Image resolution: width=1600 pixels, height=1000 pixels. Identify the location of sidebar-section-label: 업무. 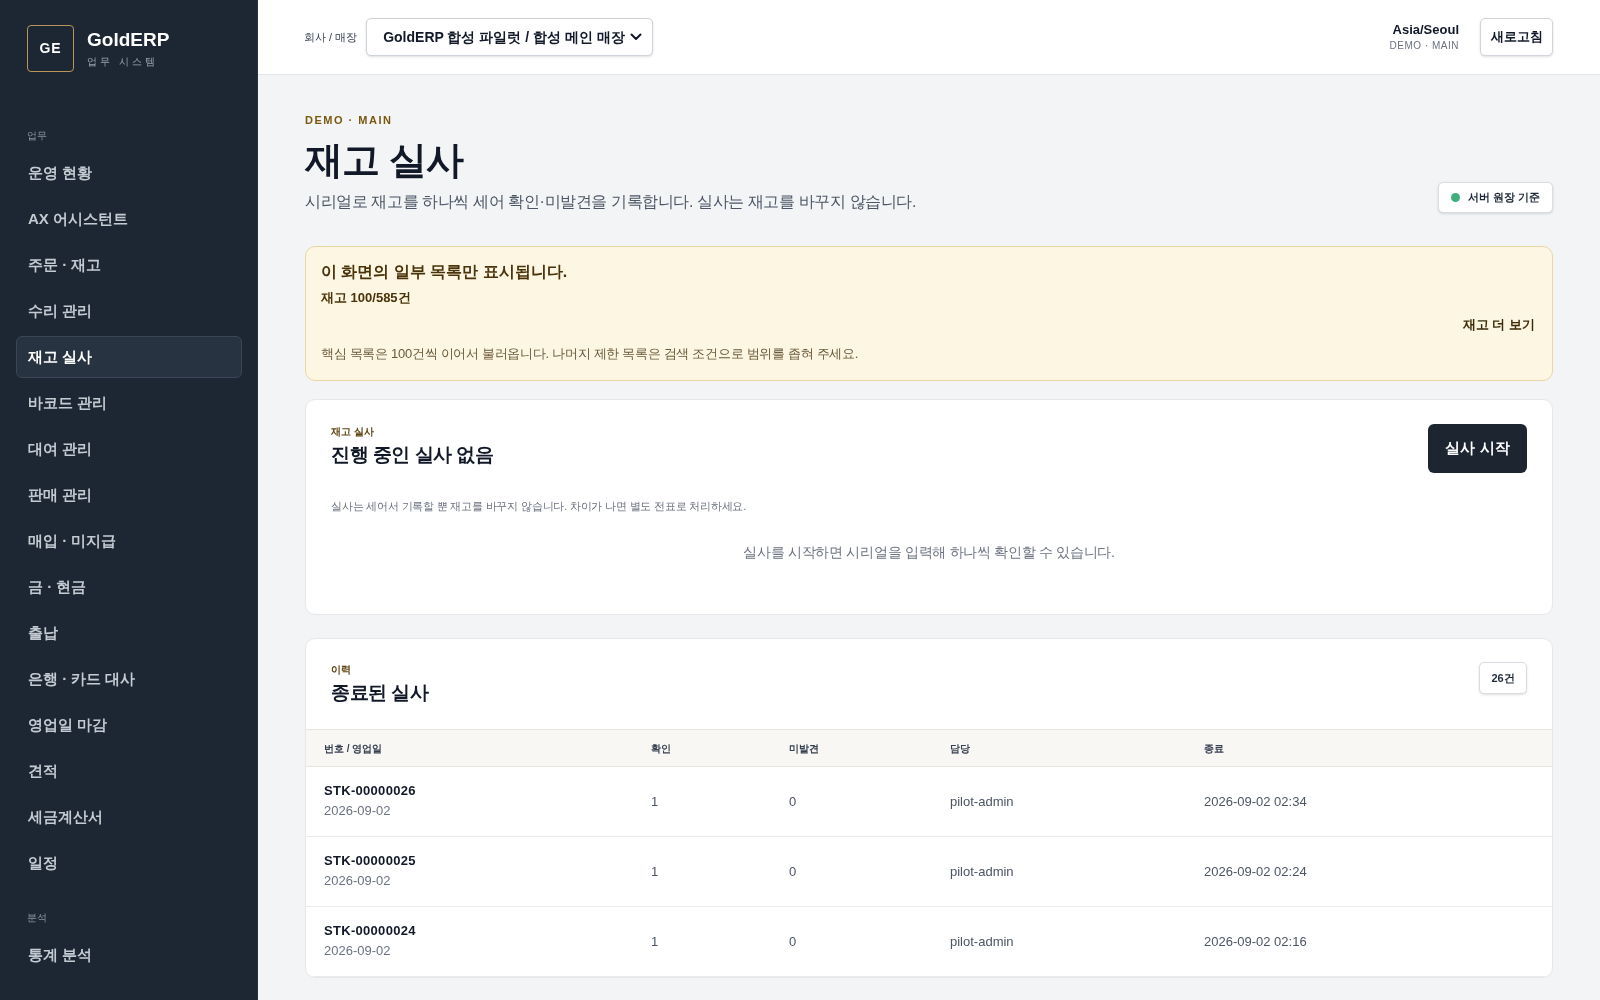
(37, 136).